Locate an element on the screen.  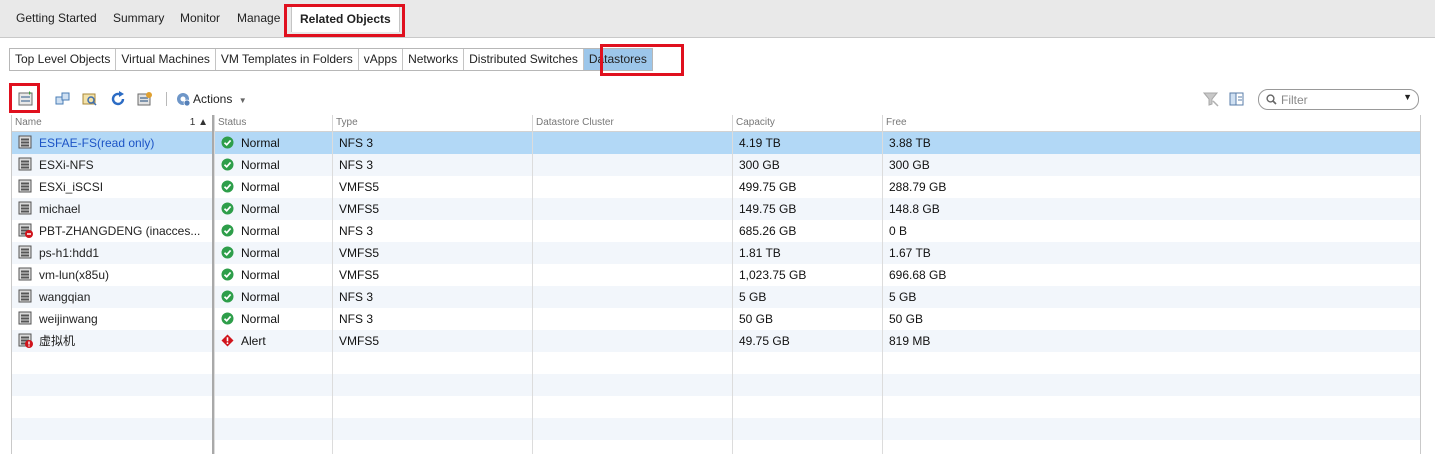
subtab-distributed-switches: Distributed Switches is located at coordinates (524, 59).